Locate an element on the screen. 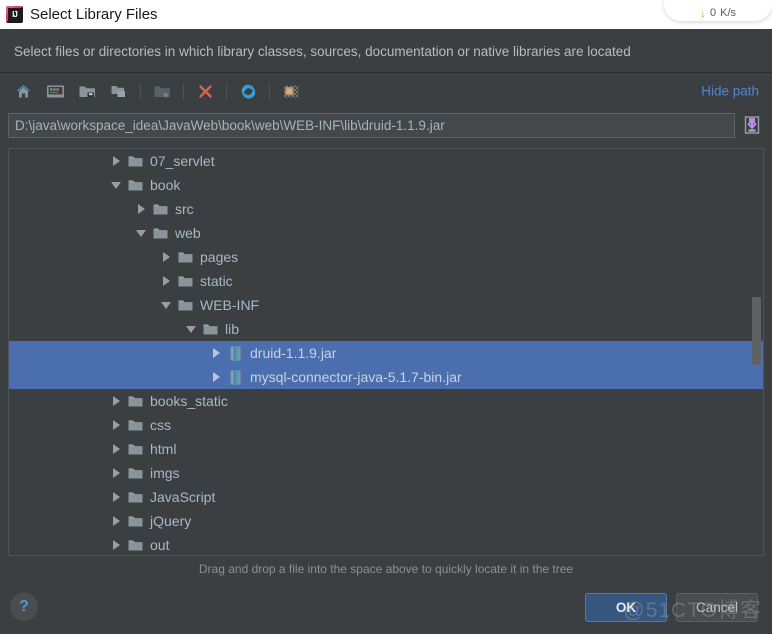 The image size is (772, 634). hide-path-link: Hide path is located at coordinates (730, 91).